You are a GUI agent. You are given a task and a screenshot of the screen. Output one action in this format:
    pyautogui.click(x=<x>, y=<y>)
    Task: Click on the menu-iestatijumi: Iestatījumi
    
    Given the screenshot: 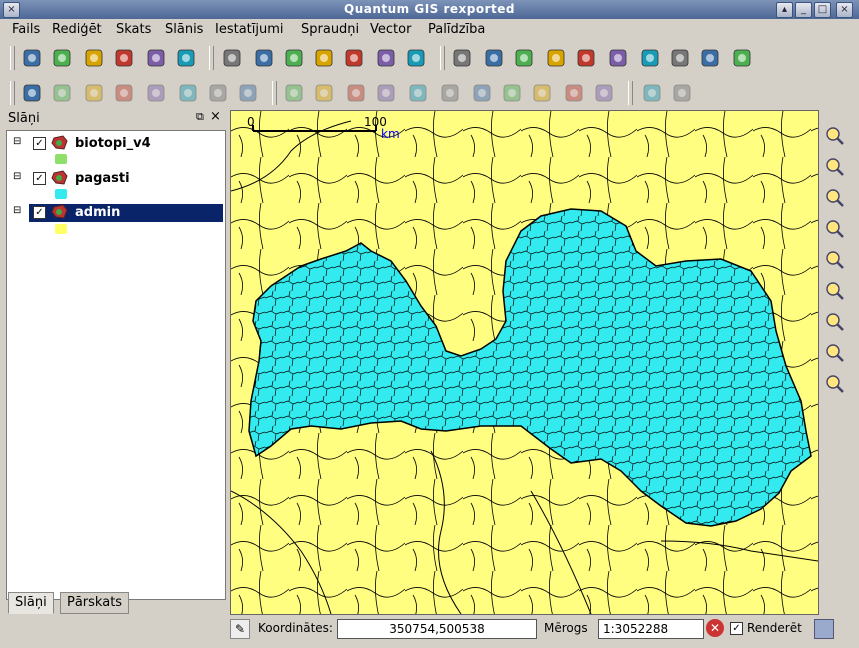 What is the action you would take?
    pyautogui.click(x=249, y=29)
    